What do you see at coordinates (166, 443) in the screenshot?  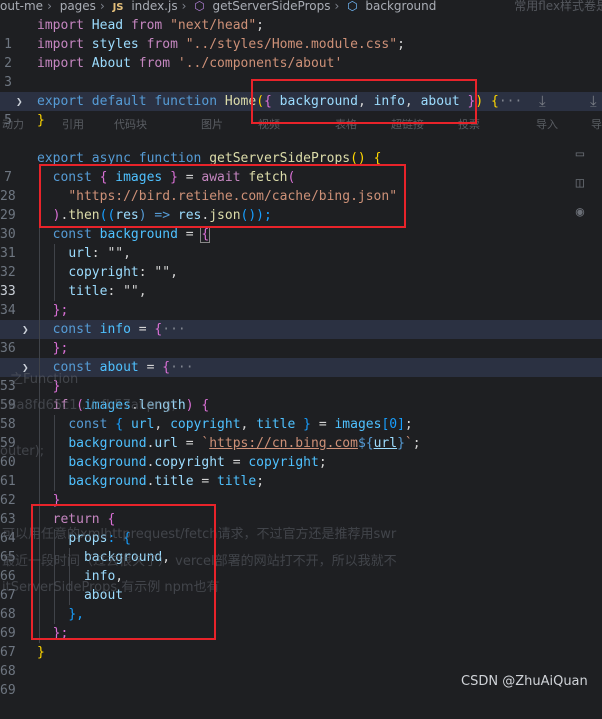 I see `property: url` at bounding box center [166, 443].